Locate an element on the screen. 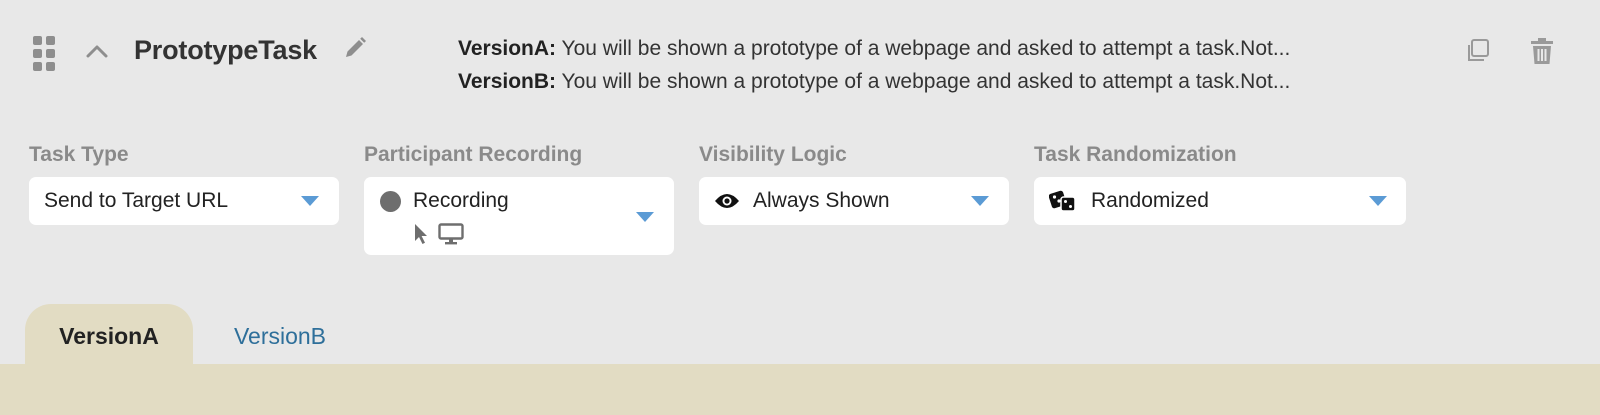 The image size is (1600, 415). version-content-panel is located at coordinates (800, 389).